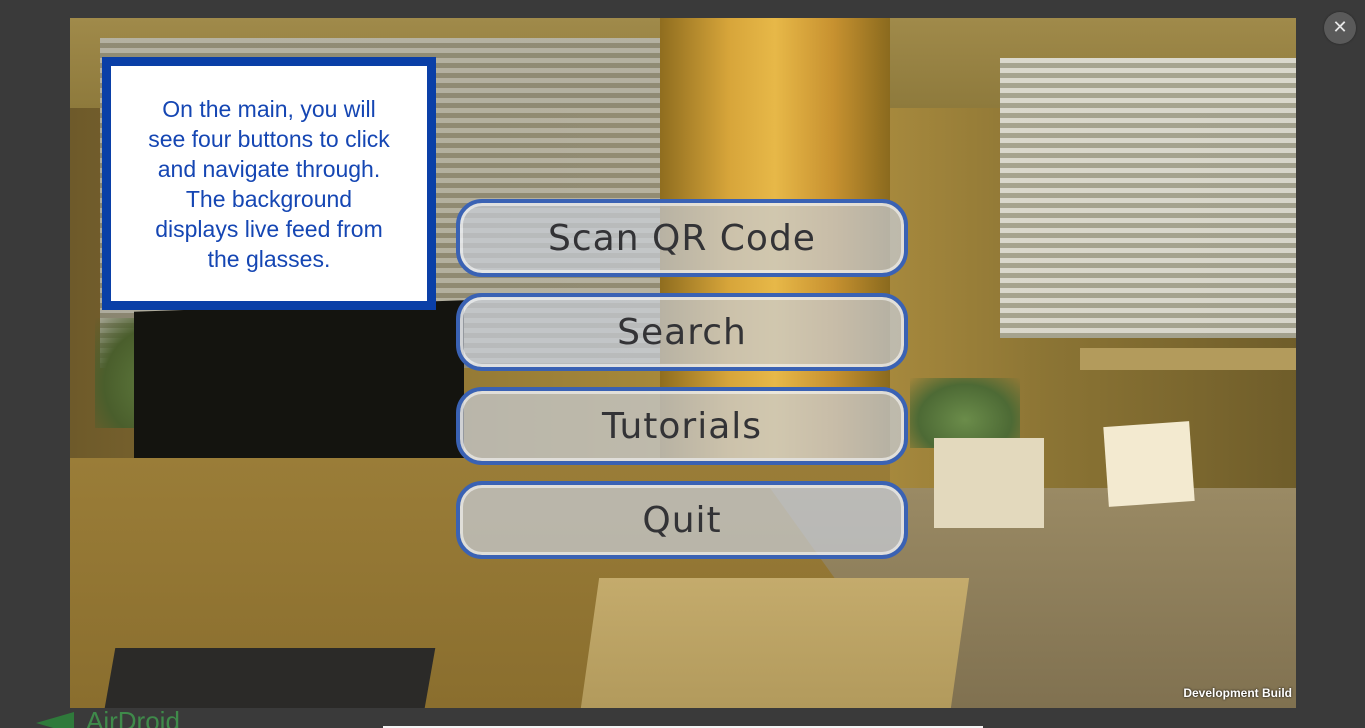 This screenshot has height=728, width=1365. I want to click on wall-shelf, so click(1188, 359).